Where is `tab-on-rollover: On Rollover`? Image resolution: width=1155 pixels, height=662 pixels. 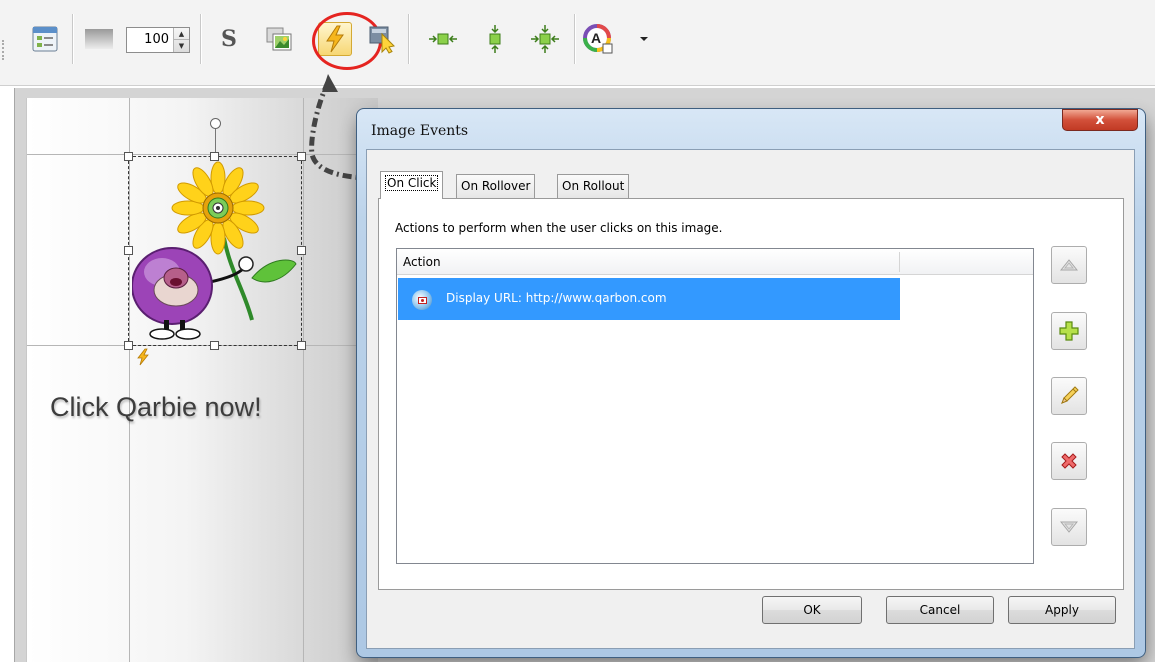
tab-on-rollover: On Rollover is located at coordinates (496, 186).